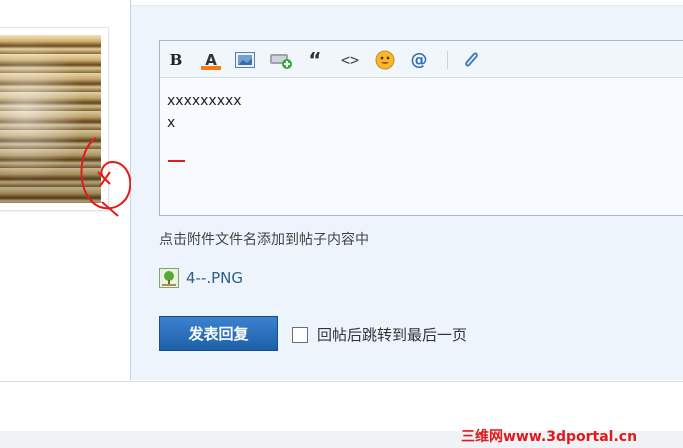 The image size is (683, 448). I want to click on quote-icon: “, so click(315, 60).